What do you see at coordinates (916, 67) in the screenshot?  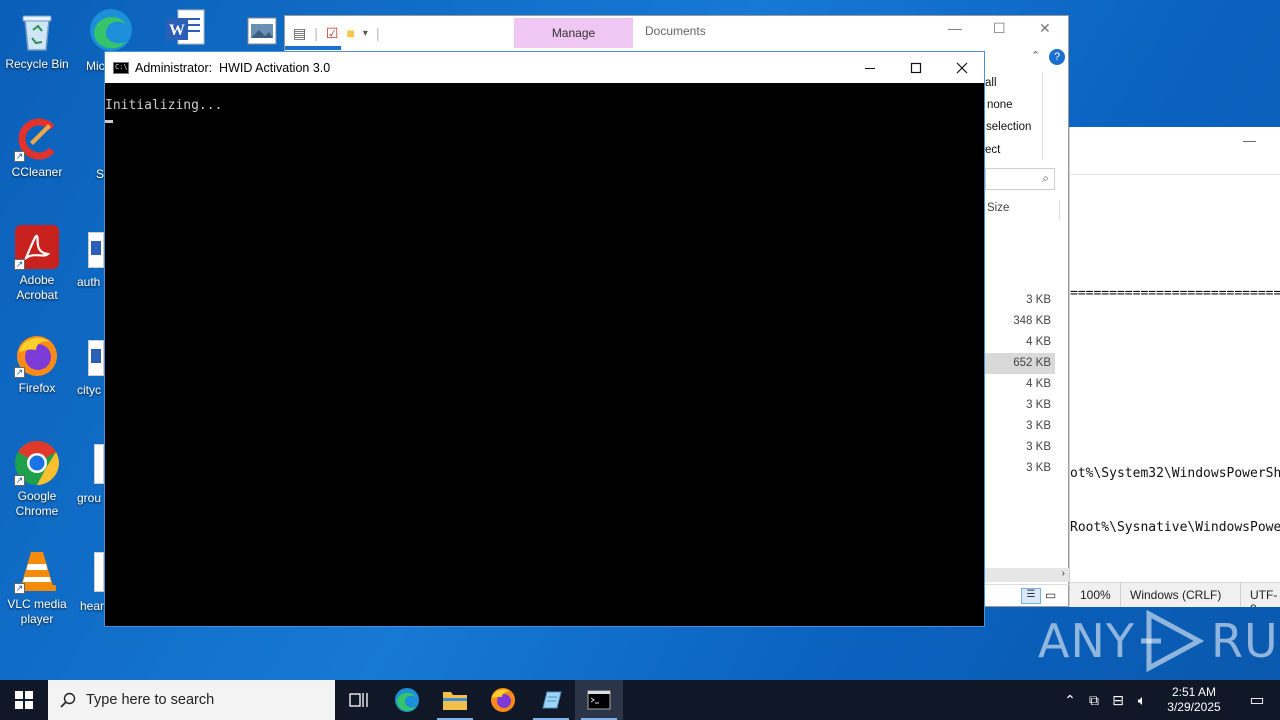 I see `maximize-button` at bounding box center [916, 67].